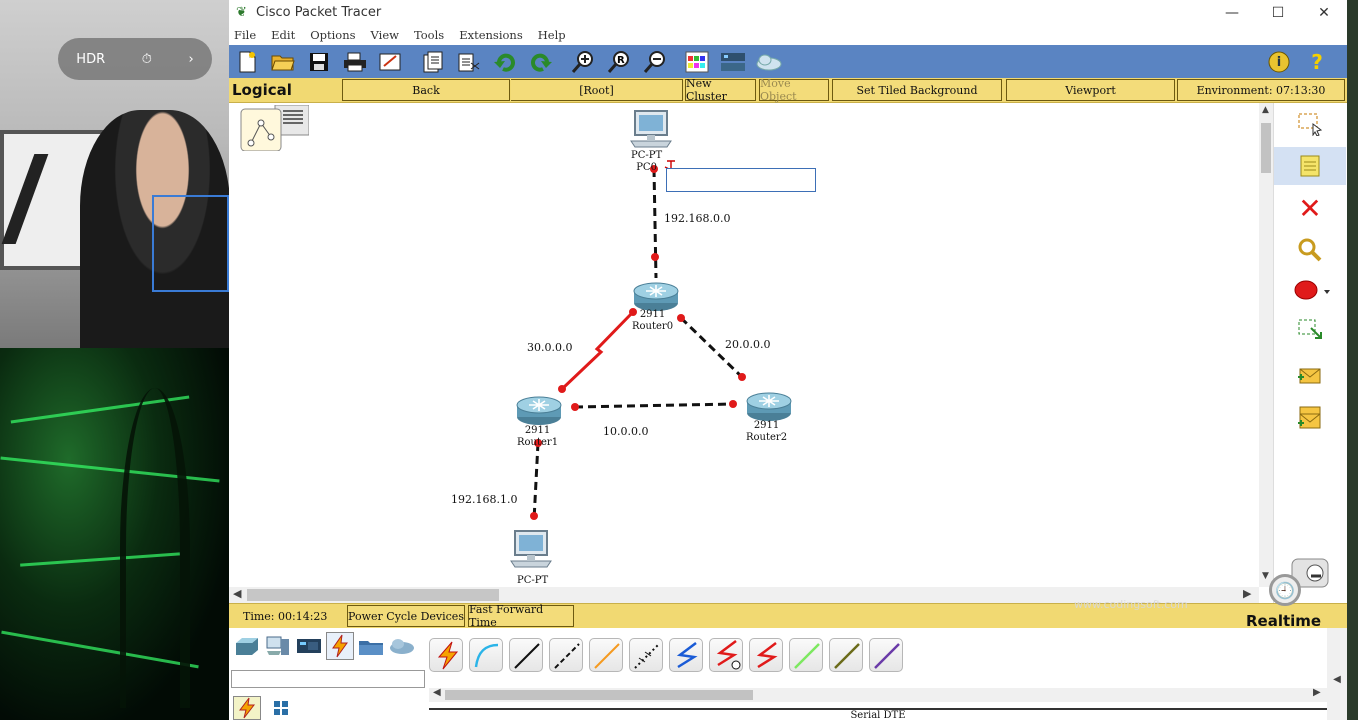 Image resolution: width=1358 pixels, height=720 pixels. Describe the element at coordinates (846, 655) in the screenshot. I see `iot-custom-cable-icon` at that location.